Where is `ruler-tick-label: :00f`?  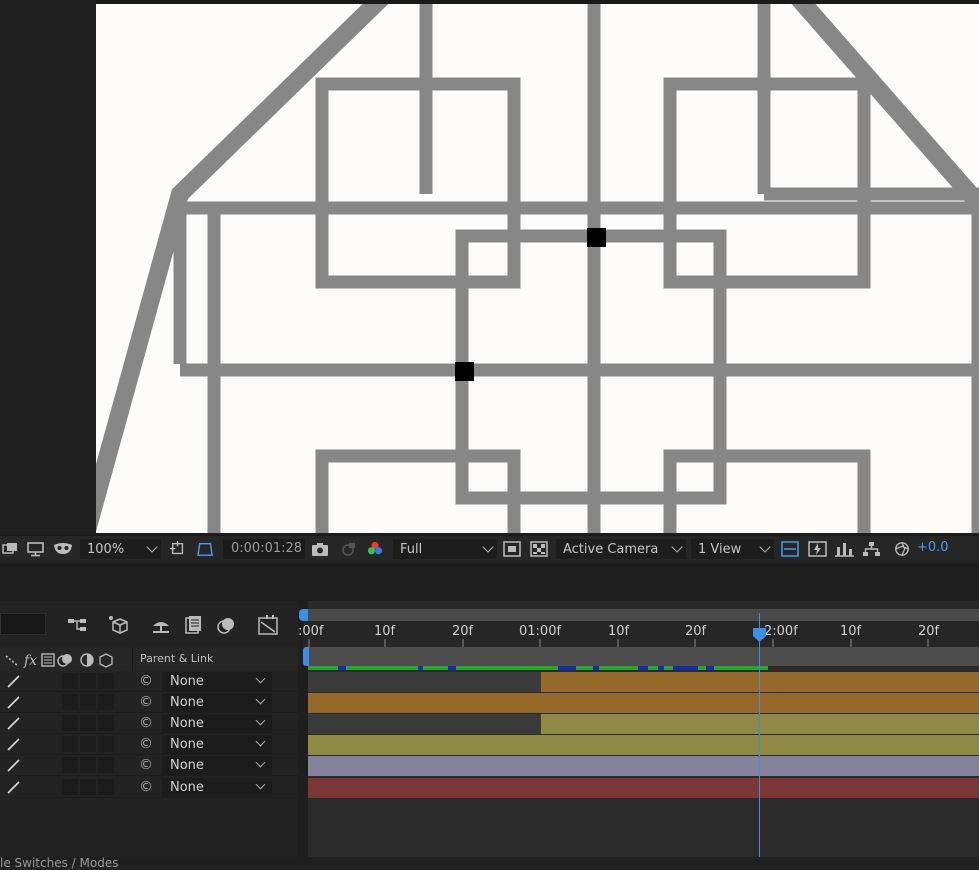
ruler-tick-label: :00f is located at coordinates (311, 631).